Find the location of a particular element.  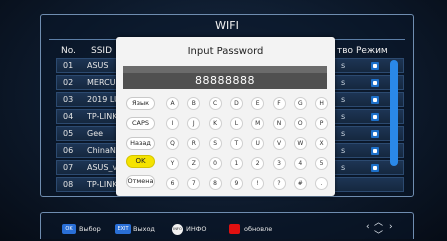

keyboard-key: B is located at coordinates (194, 103).